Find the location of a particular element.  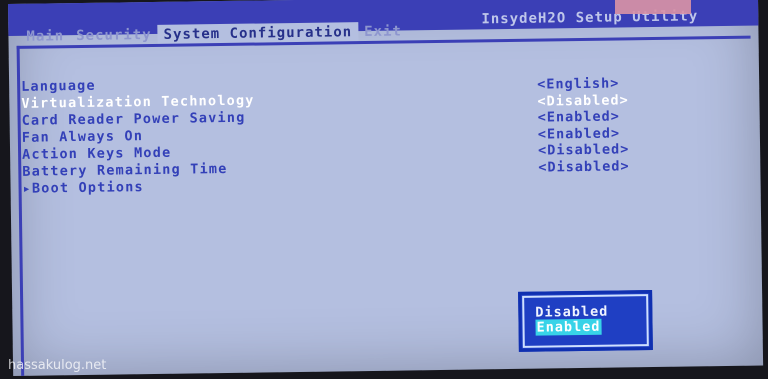

value-fan-always-on: <Enabled> is located at coordinates (584, 134).